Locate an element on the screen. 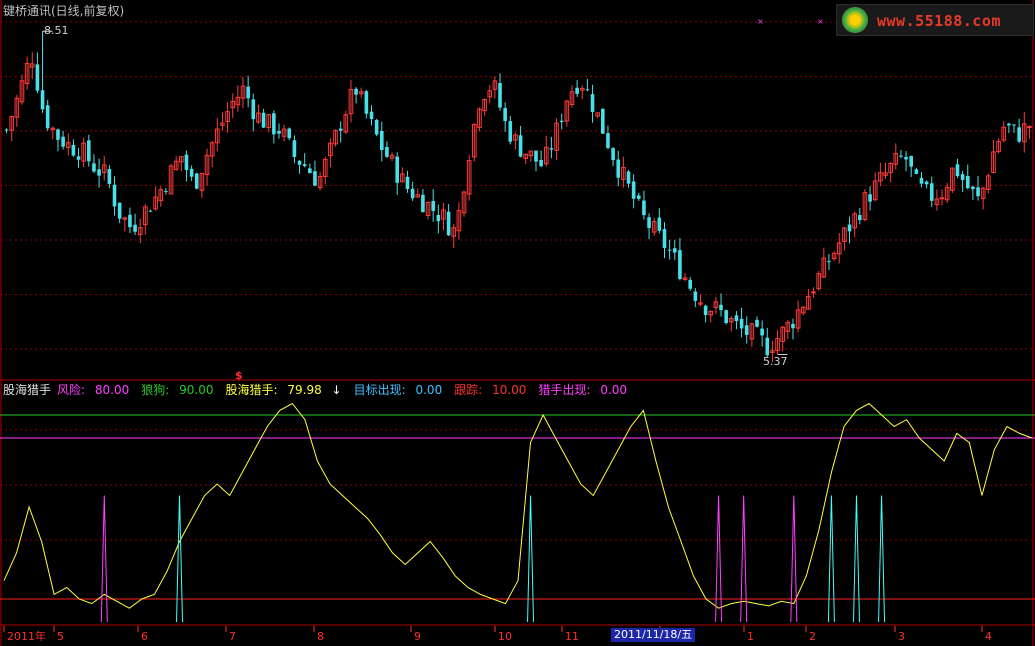 This screenshot has height=646, width=1035. legend-risk-value: 80.00 is located at coordinates (112, 390).